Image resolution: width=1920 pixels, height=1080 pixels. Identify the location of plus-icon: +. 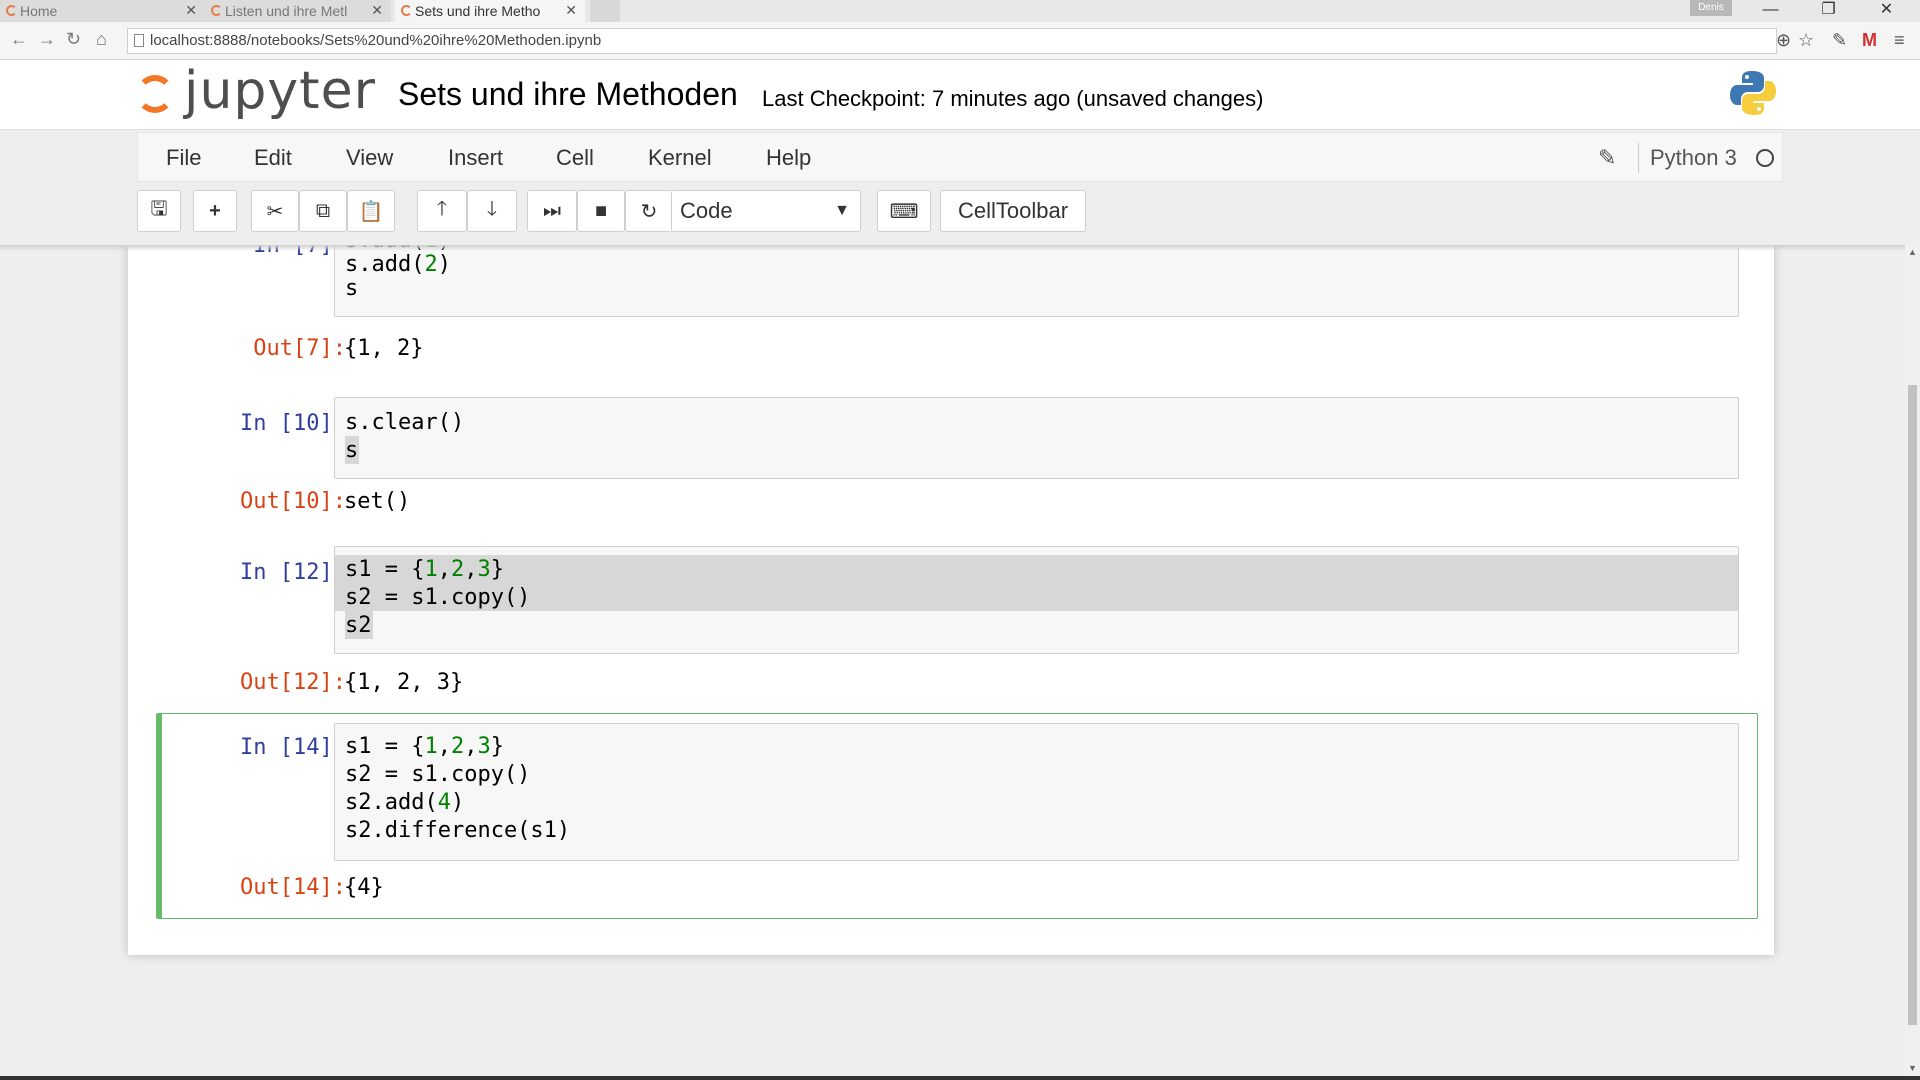
(215, 210).